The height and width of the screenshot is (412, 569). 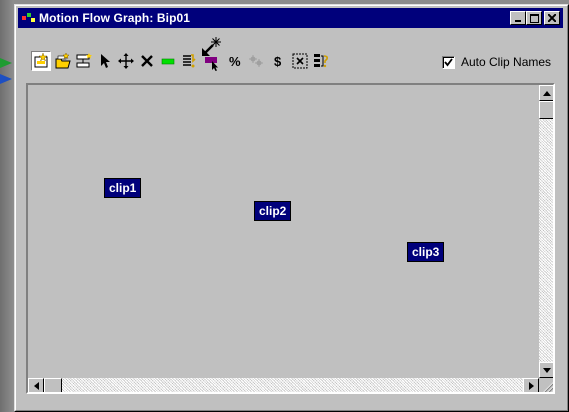 I want to click on scroll-up-button, so click(x=546, y=93).